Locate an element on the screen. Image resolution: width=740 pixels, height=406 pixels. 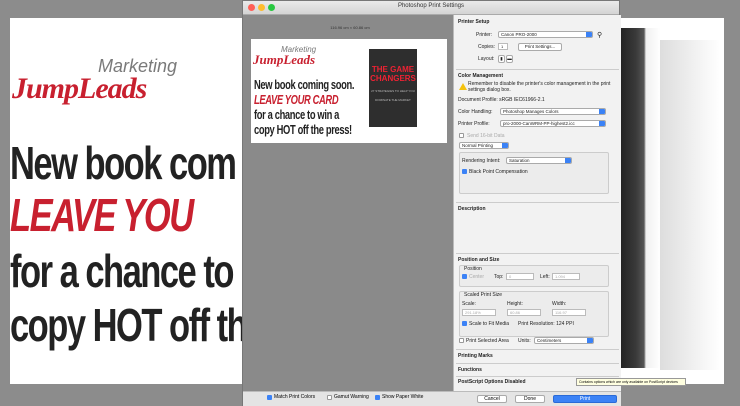
normal-printing-select: Normal Printing is located at coordinates (484, 145).